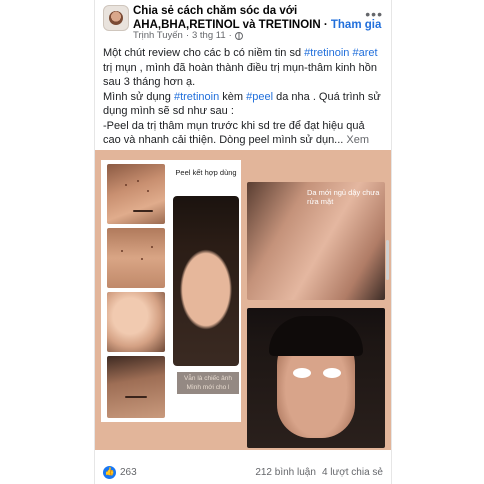 This screenshot has width=484, height=484. Describe the element at coordinates (209, 35) in the screenshot. I see `post-date: 3 thg 11` at that location.